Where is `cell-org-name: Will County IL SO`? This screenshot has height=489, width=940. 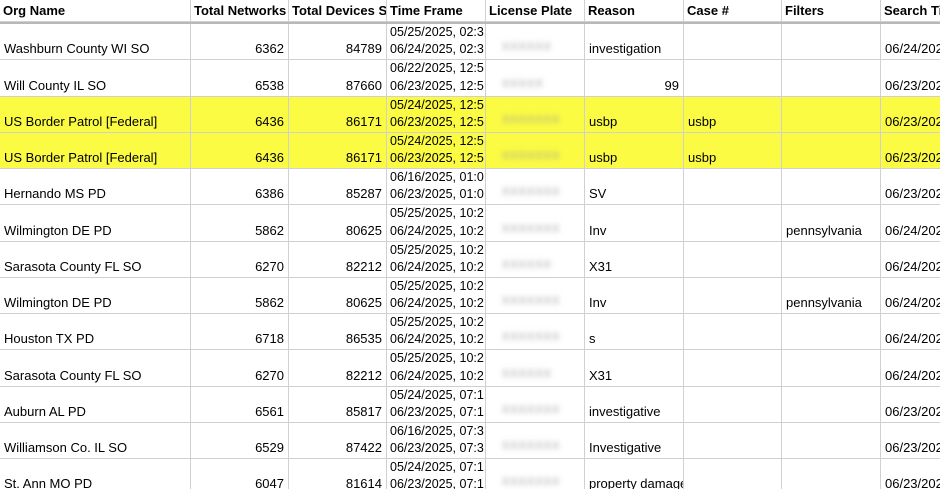 cell-org-name: Will County IL SO is located at coordinates (95, 78).